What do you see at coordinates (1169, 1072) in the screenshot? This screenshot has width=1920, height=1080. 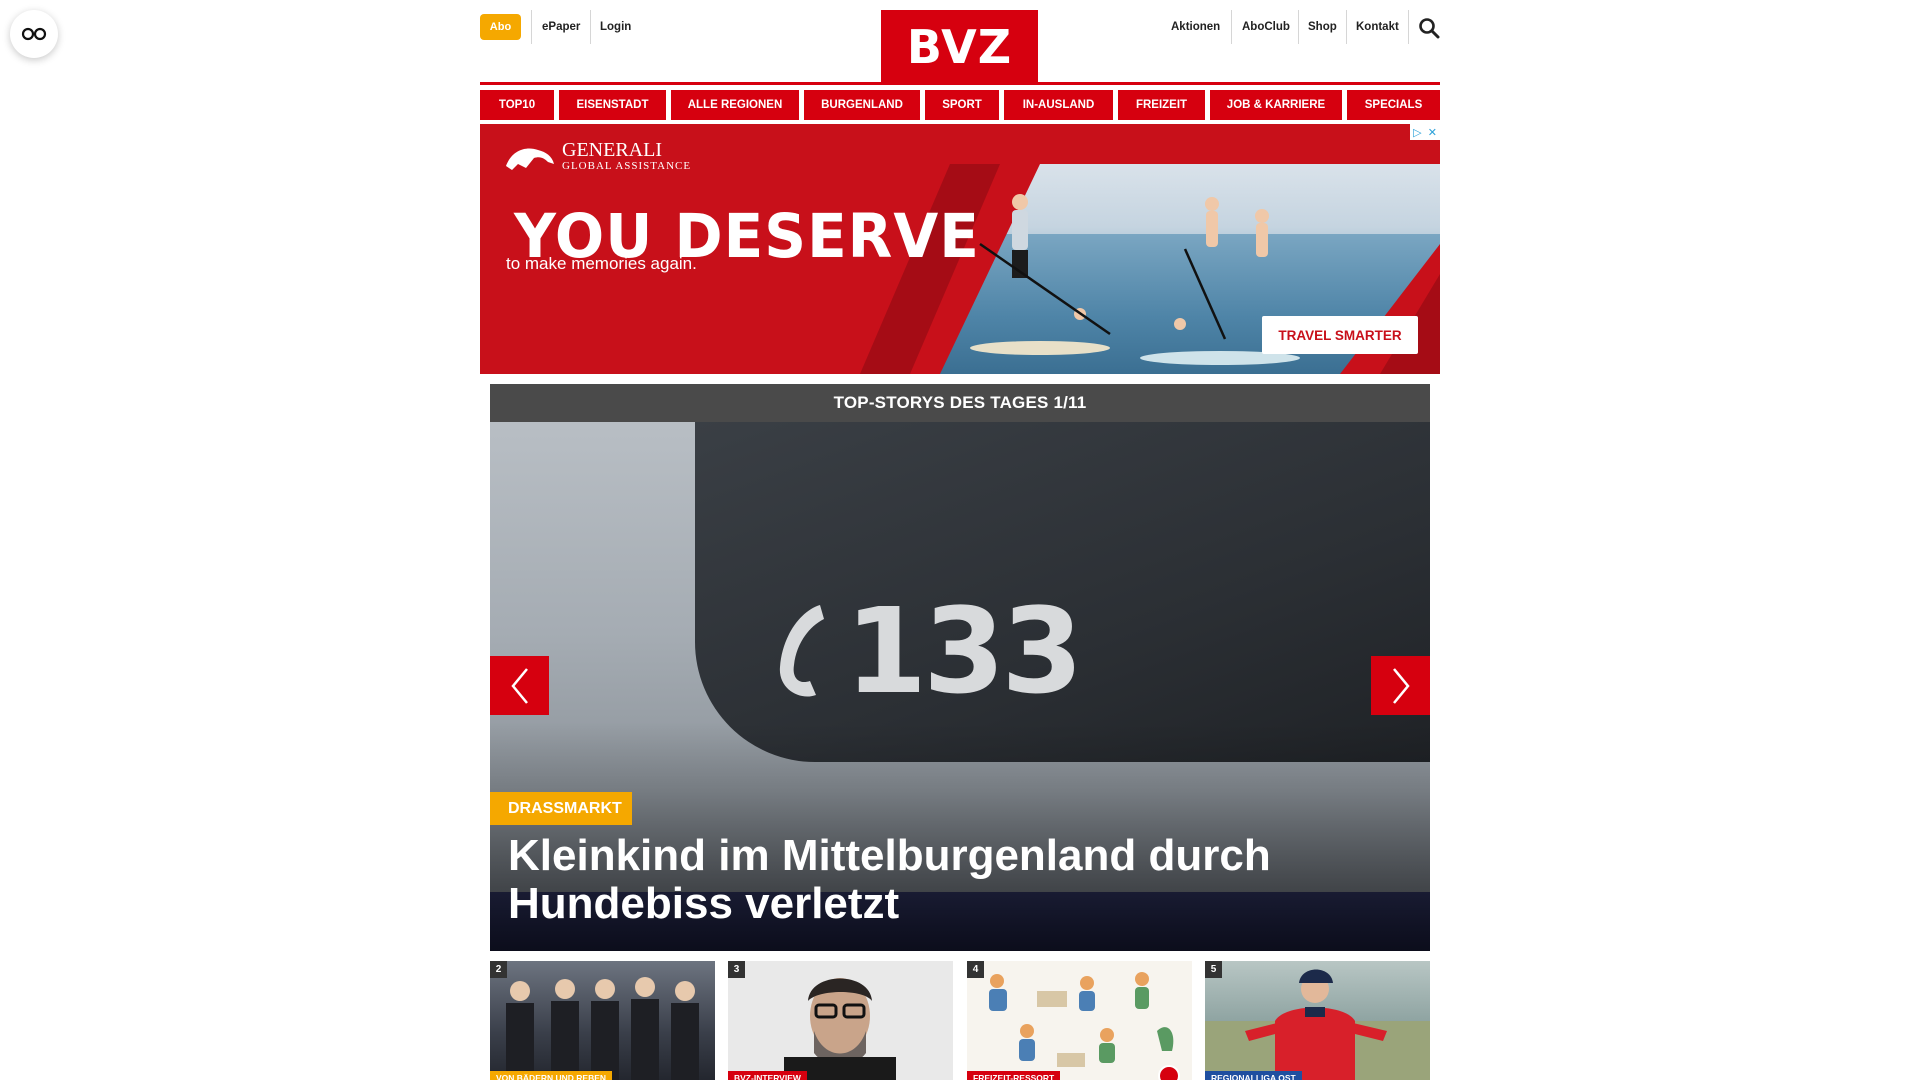 I see `plus-badge-icon` at bounding box center [1169, 1072].